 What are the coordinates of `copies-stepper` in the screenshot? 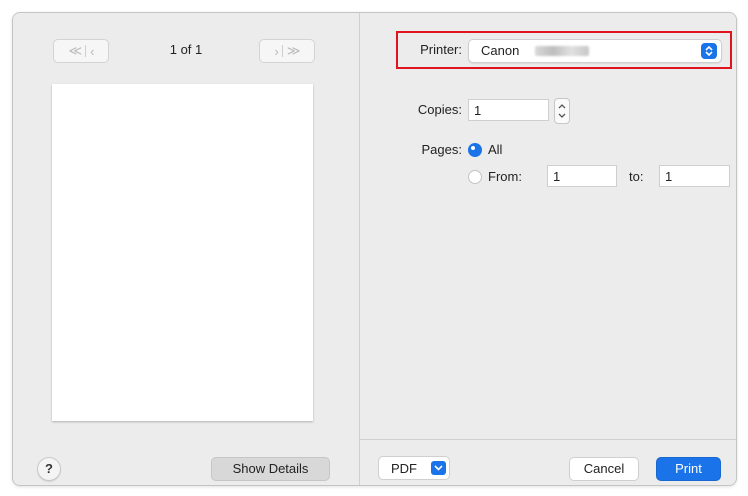 It's located at (562, 111).